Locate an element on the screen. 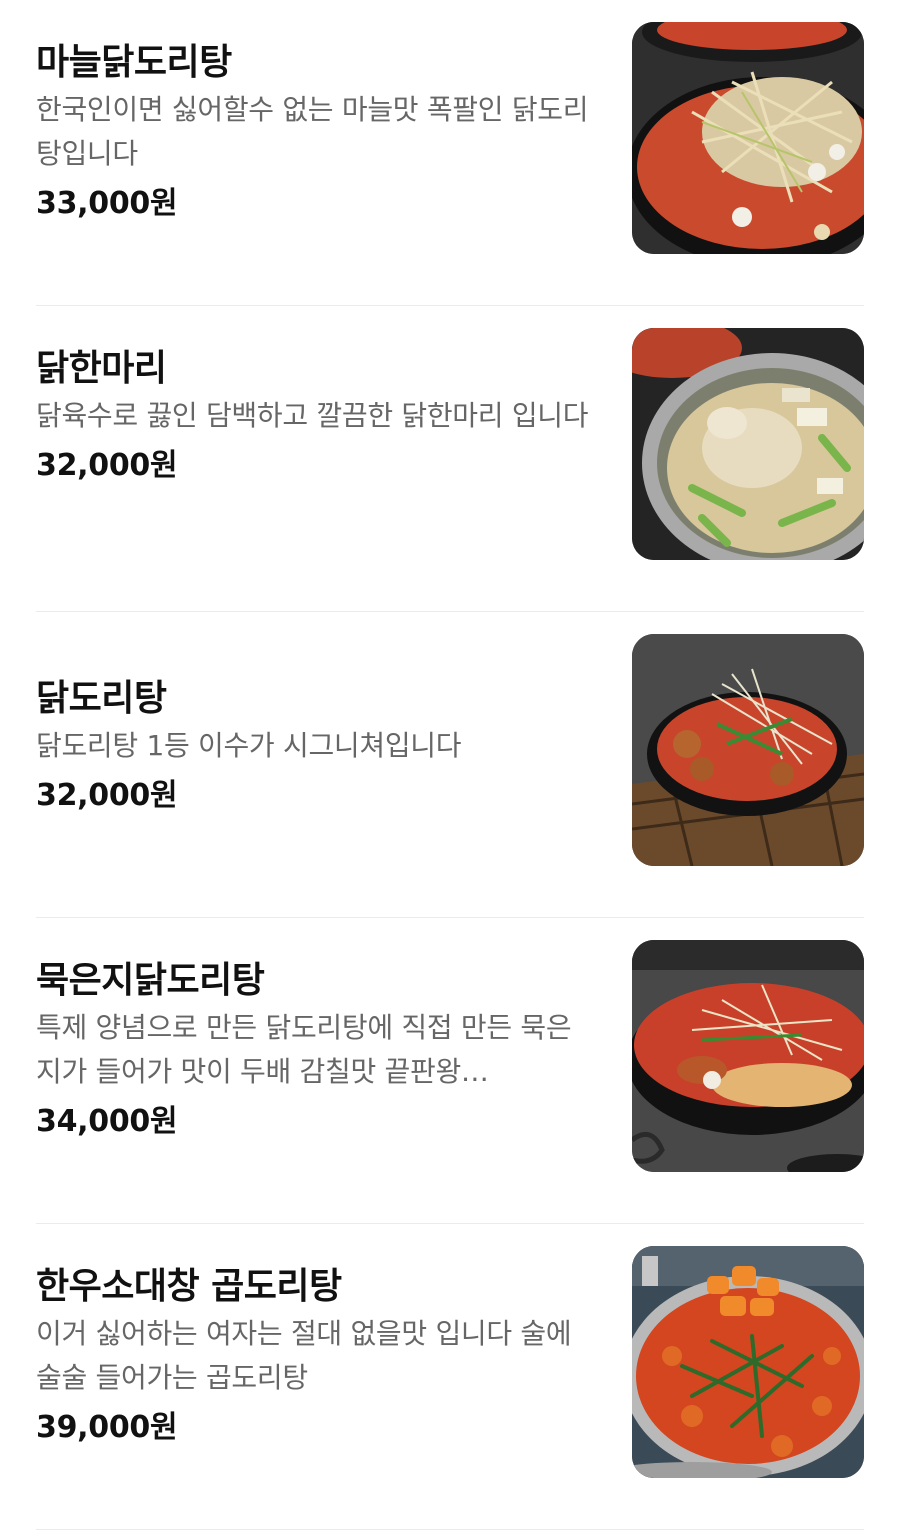  menu-item-description: 한국인이면 싫어할수 없는 마늘맛 폭팔인 닭도리탕입니다 is located at coordinates (312, 131).